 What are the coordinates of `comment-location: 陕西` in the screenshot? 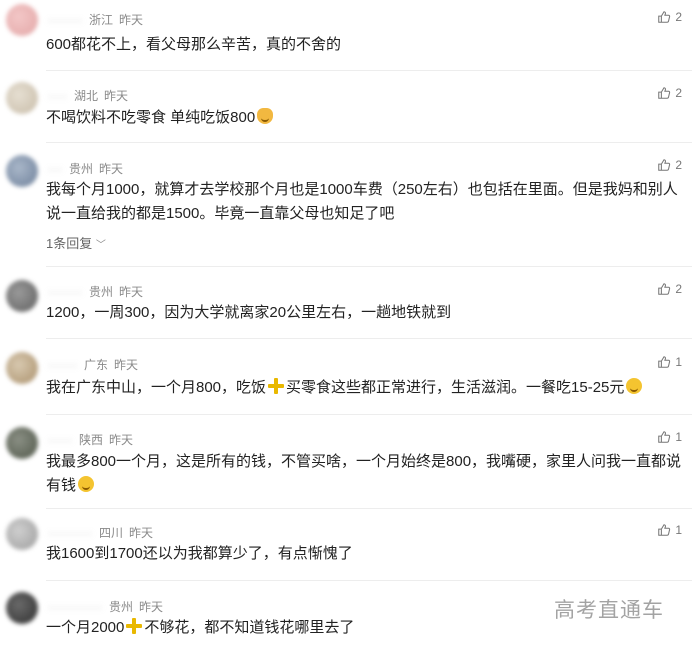 It's located at (90, 440).